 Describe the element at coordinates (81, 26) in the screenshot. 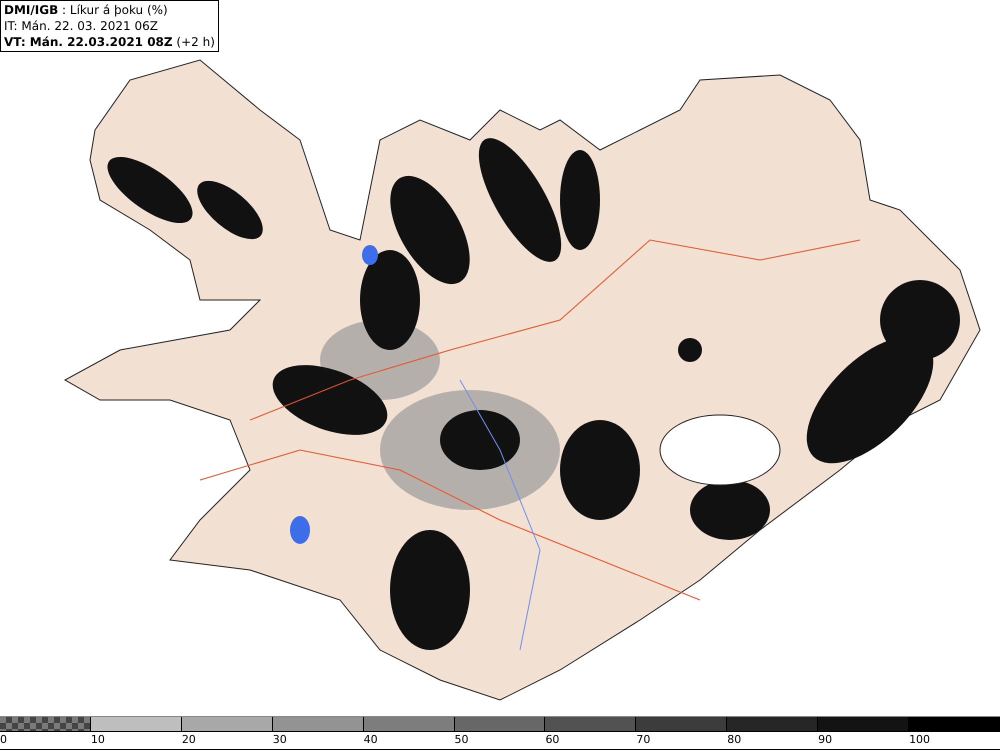

I see `header-line: IT: Mán. 22. 03. 2021 06Z` at that location.